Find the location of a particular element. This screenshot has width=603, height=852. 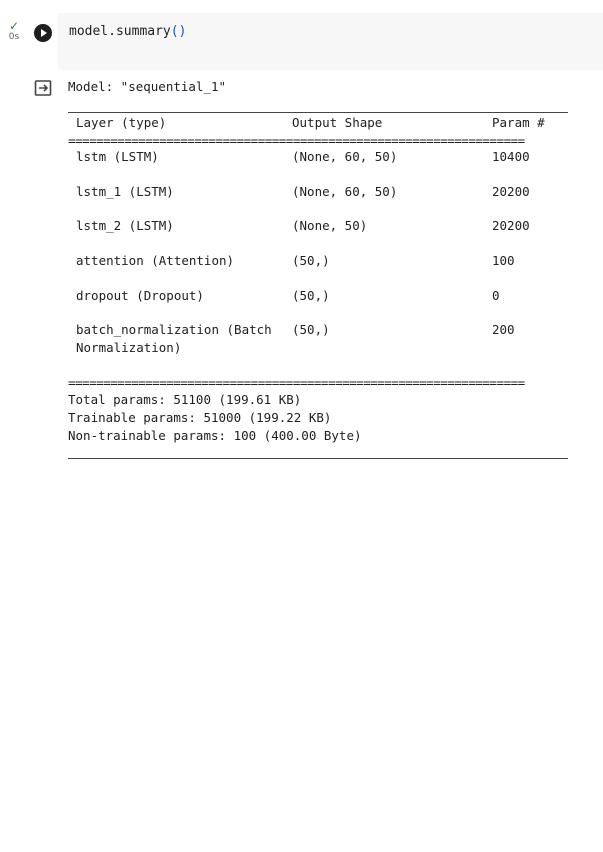

code-cell: ✓ 0s model.summary() is located at coordinates (301, 35).